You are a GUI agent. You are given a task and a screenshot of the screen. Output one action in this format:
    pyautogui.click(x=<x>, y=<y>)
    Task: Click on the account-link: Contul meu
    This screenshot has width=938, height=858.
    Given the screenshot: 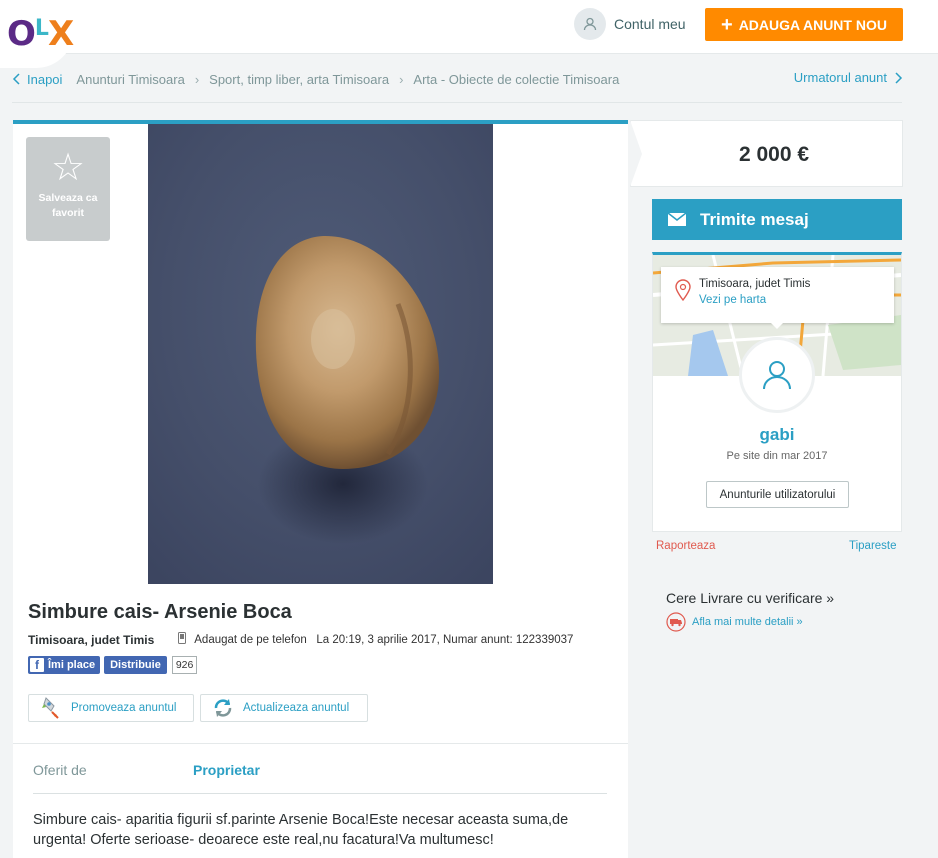 What is the action you would take?
    pyautogui.click(x=630, y=24)
    